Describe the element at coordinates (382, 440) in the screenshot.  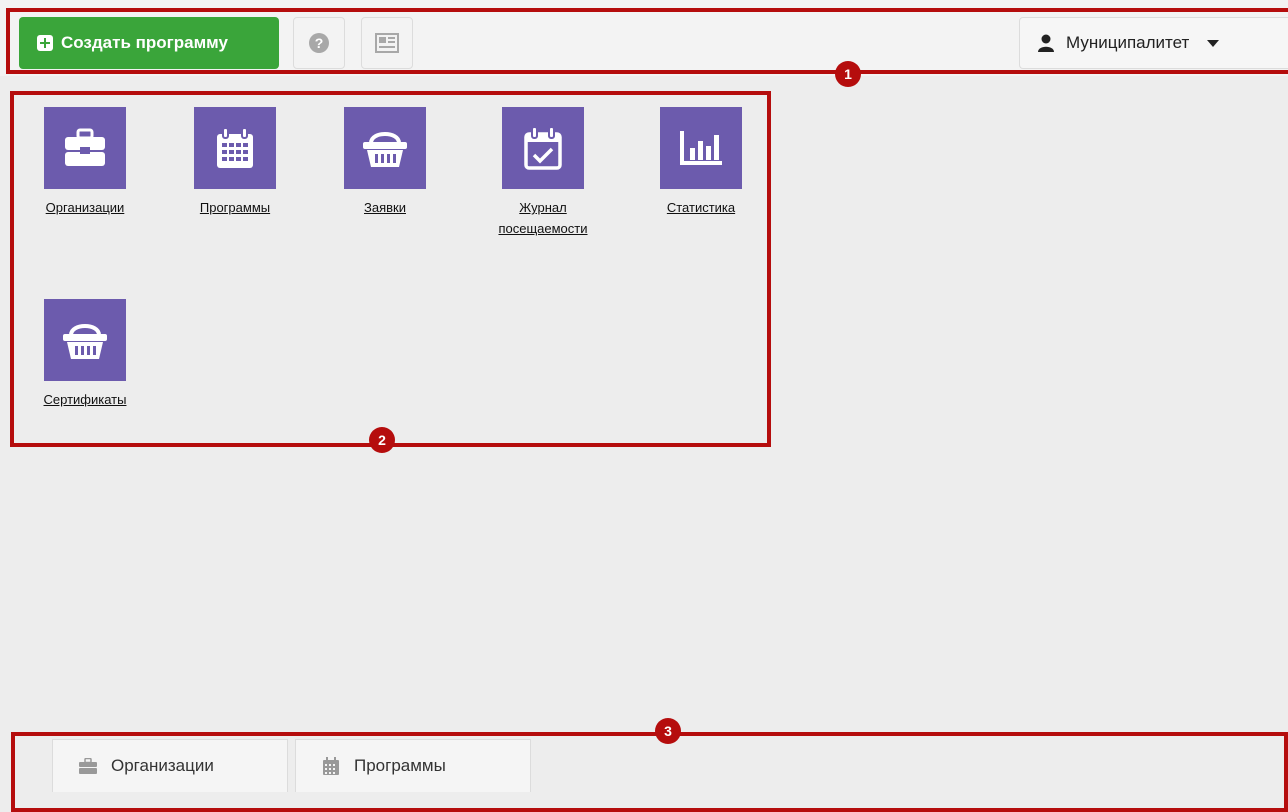
I see `annotation-badge: 2` at that location.